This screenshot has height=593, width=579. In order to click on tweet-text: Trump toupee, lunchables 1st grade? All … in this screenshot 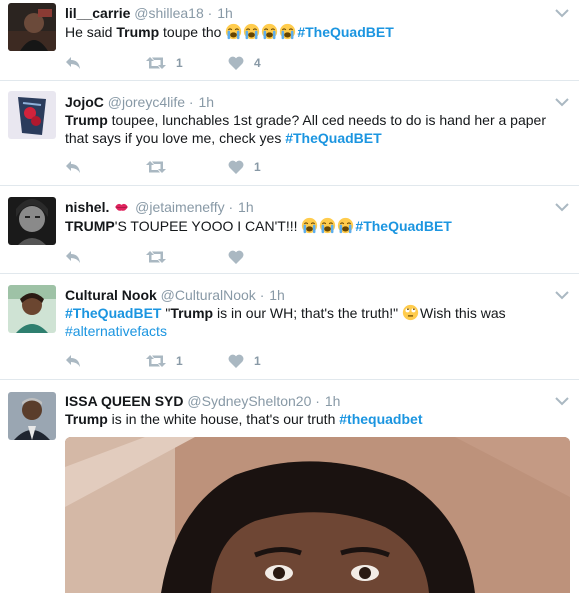, I will do `click(312, 129)`.